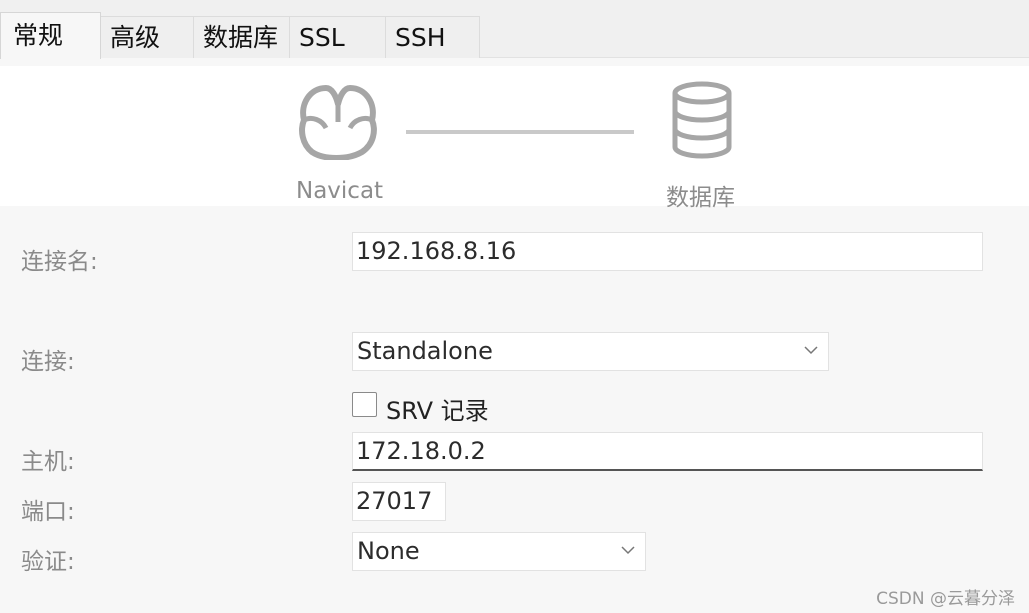 The height and width of the screenshot is (613, 1029). I want to click on tab-database: 数据库, so click(241, 37).